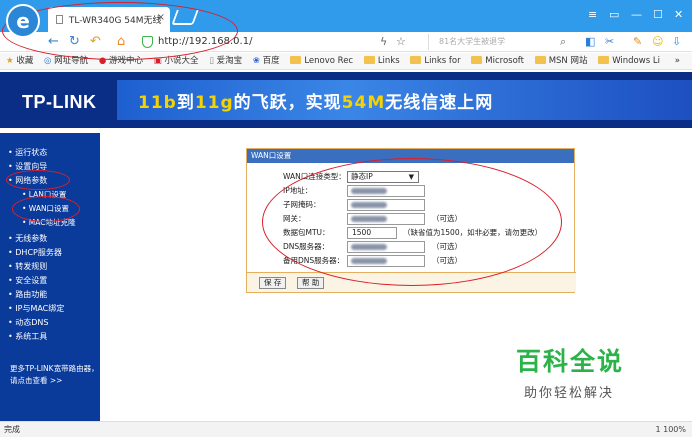 This screenshot has height=437, width=692. What do you see at coordinates (346, 16) in the screenshot?
I see `browser-titlebar: TL-WR340G 54M无线 × ≡ ▭ — ☐ ✕` at bounding box center [346, 16].